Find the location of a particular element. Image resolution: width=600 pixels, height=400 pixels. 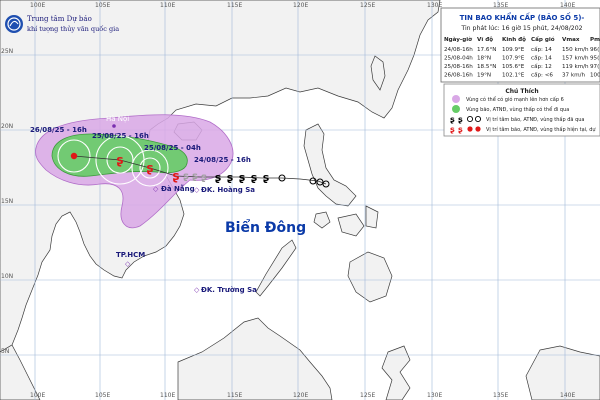

hoangsa-label: ĐK. Hoàng Sa is located at coordinates (228, 190).